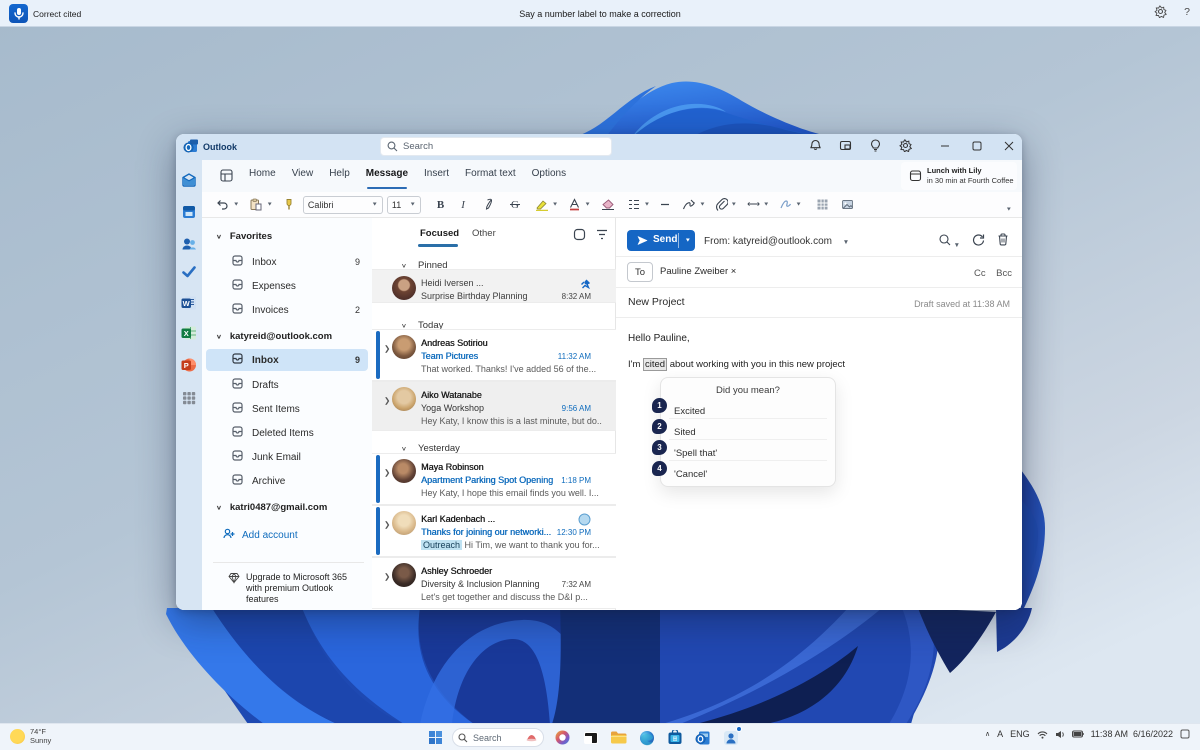 Image resolution: width=1200 pixels, height=750 pixels. What do you see at coordinates (187, 303) in the screenshot?
I see `svg-text: W` at bounding box center [187, 303].